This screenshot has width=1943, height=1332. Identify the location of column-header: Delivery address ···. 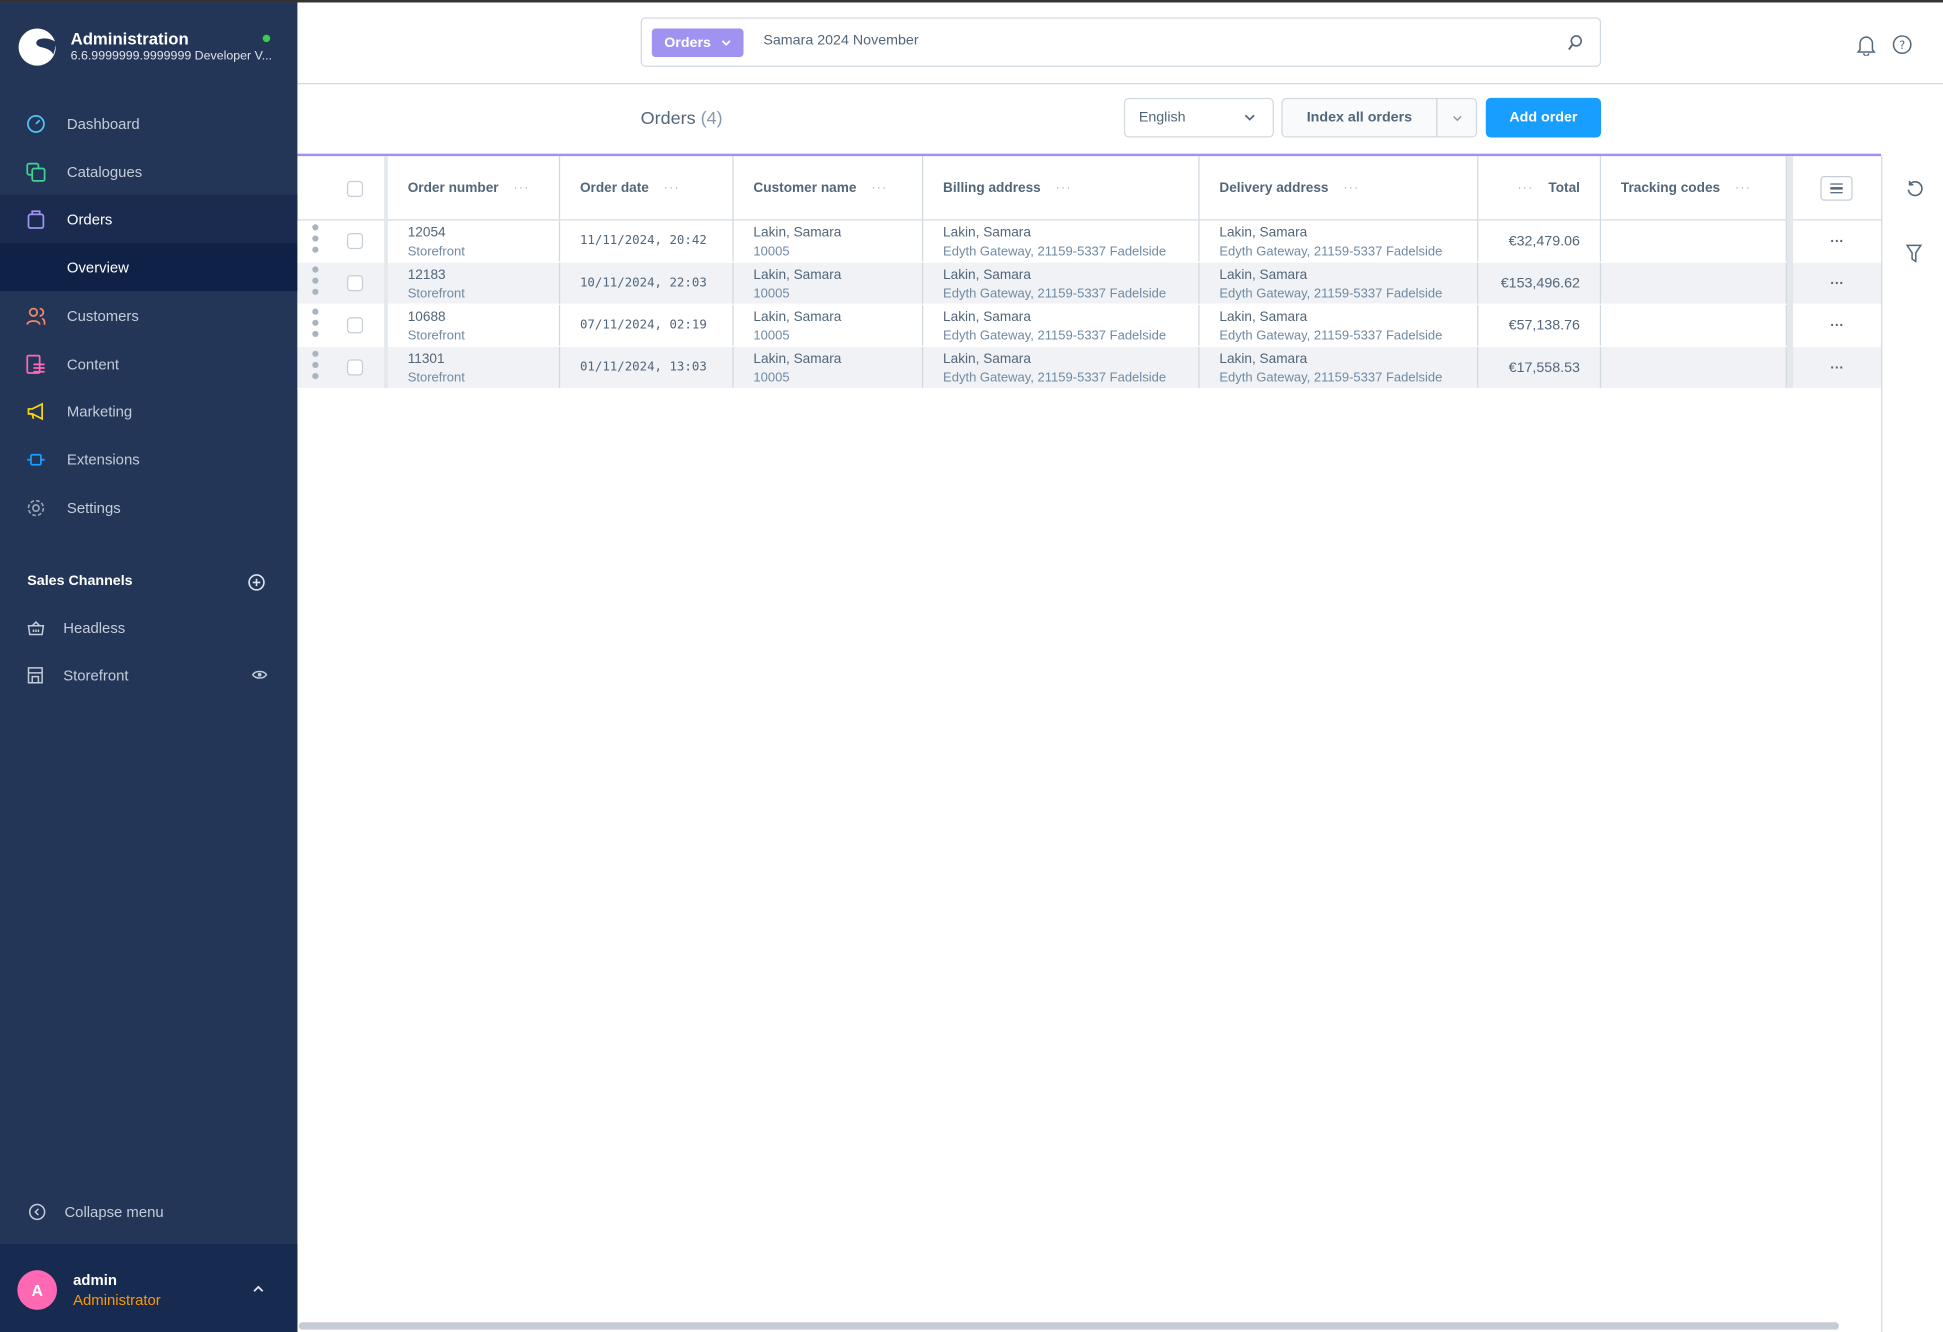
(1339, 188).